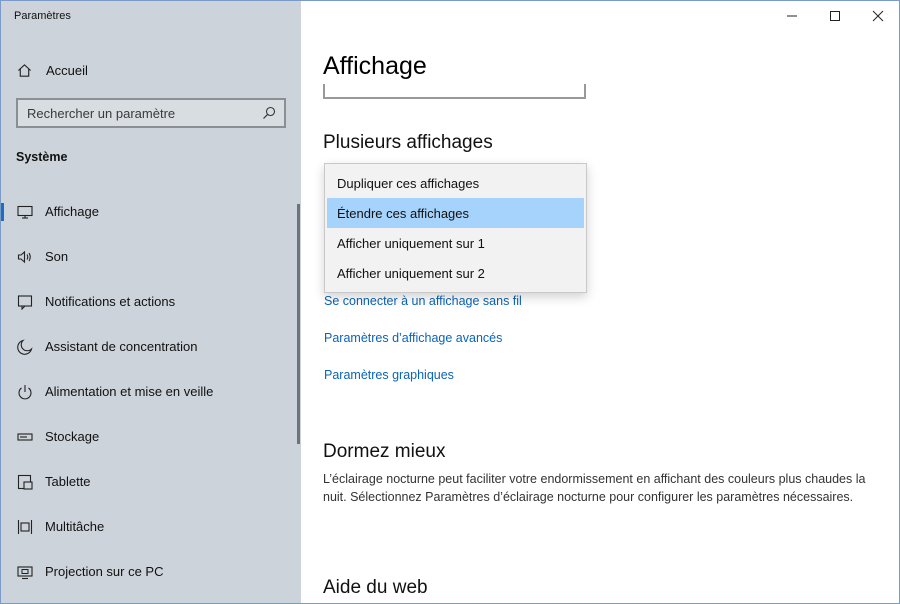  Describe the element at coordinates (150, 70) in the screenshot. I see `home-link: Accueil` at that location.